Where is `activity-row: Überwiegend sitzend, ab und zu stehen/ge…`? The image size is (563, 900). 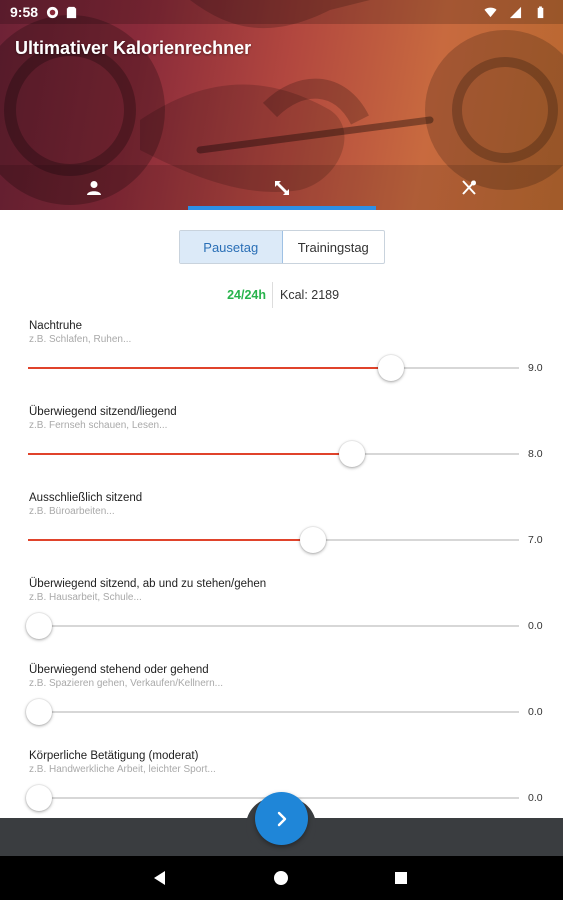
activity-row: Überwiegend sitzend, ab und zu stehen/ge… is located at coordinates (281, 618).